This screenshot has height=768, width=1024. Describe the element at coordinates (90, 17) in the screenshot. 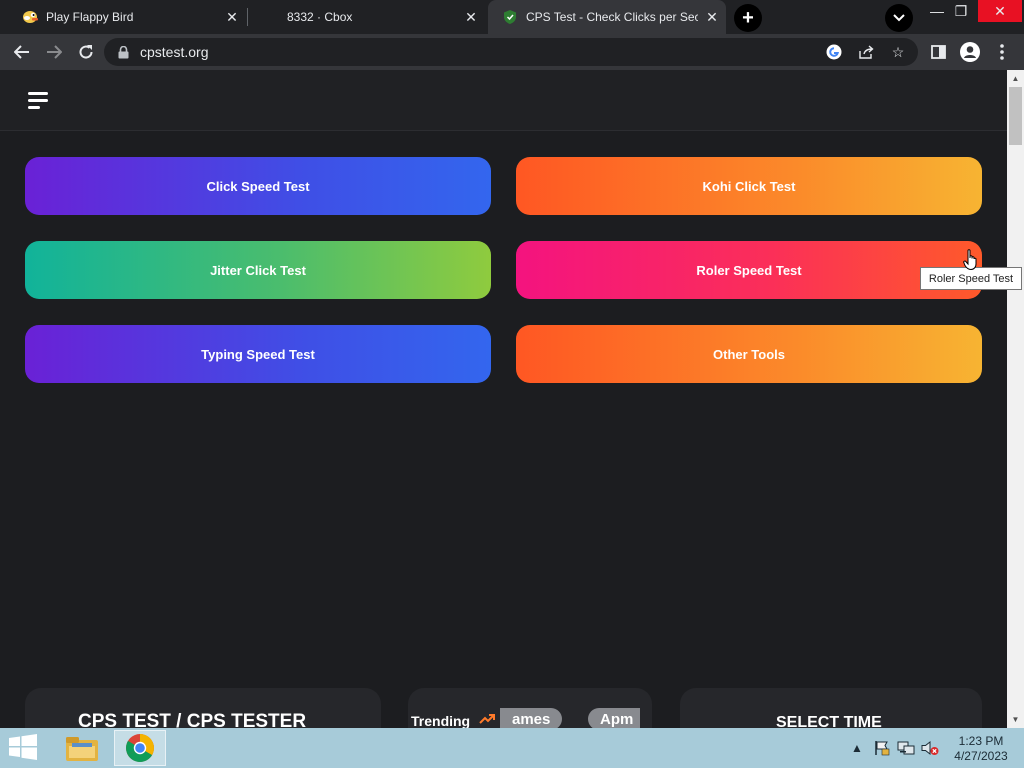

I see `tab-title: Play Flappy Bird` at that location.